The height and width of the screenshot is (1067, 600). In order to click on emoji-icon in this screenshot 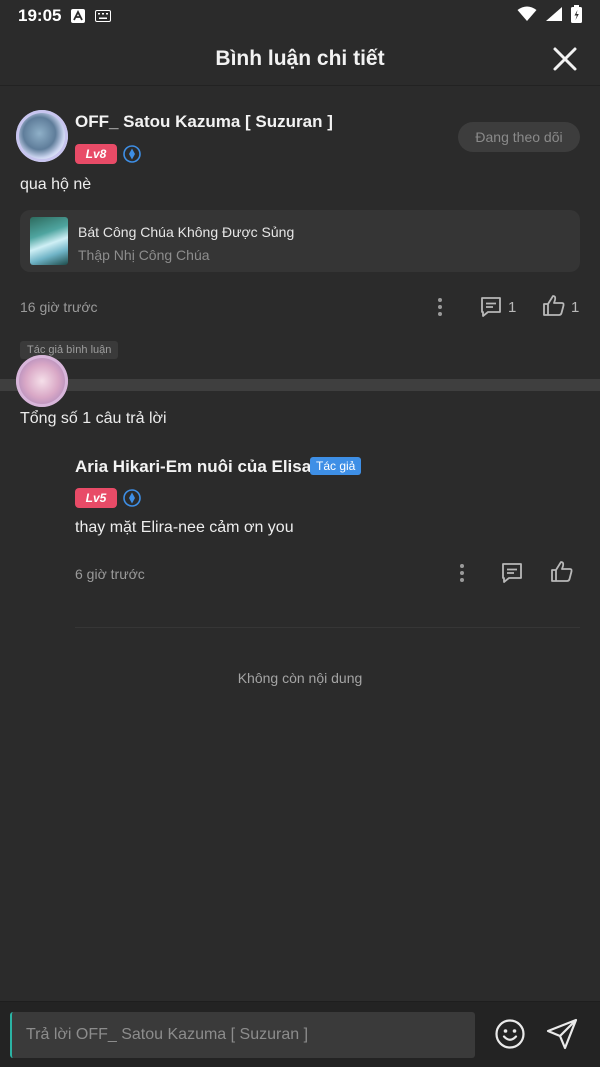, I will do `click(510, 1034)`.